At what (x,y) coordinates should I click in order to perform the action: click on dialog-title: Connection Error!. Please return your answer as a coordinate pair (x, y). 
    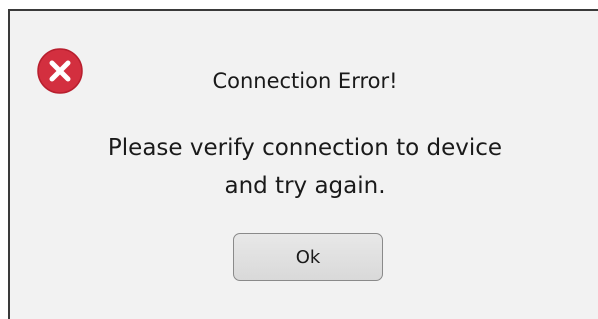
    Looking at the image, I should click on (305, 81).